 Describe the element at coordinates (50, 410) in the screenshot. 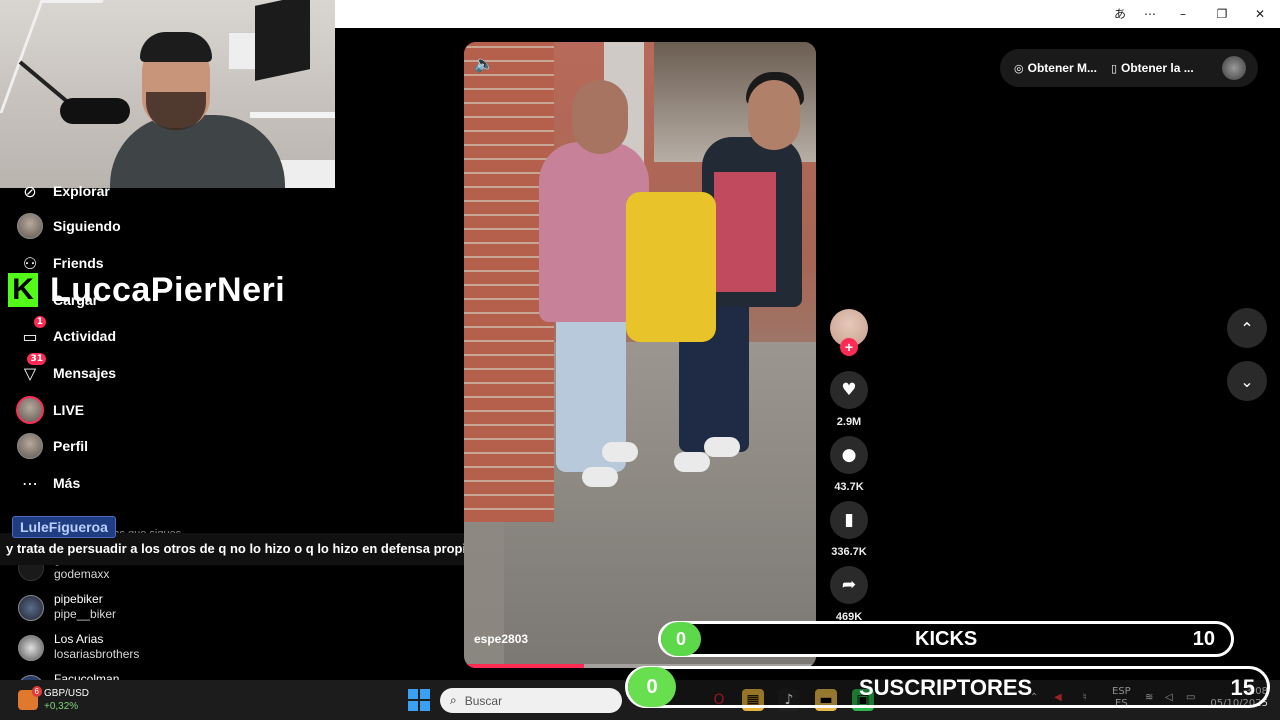

I see `sidebar-item-live: LIVE` at that location.